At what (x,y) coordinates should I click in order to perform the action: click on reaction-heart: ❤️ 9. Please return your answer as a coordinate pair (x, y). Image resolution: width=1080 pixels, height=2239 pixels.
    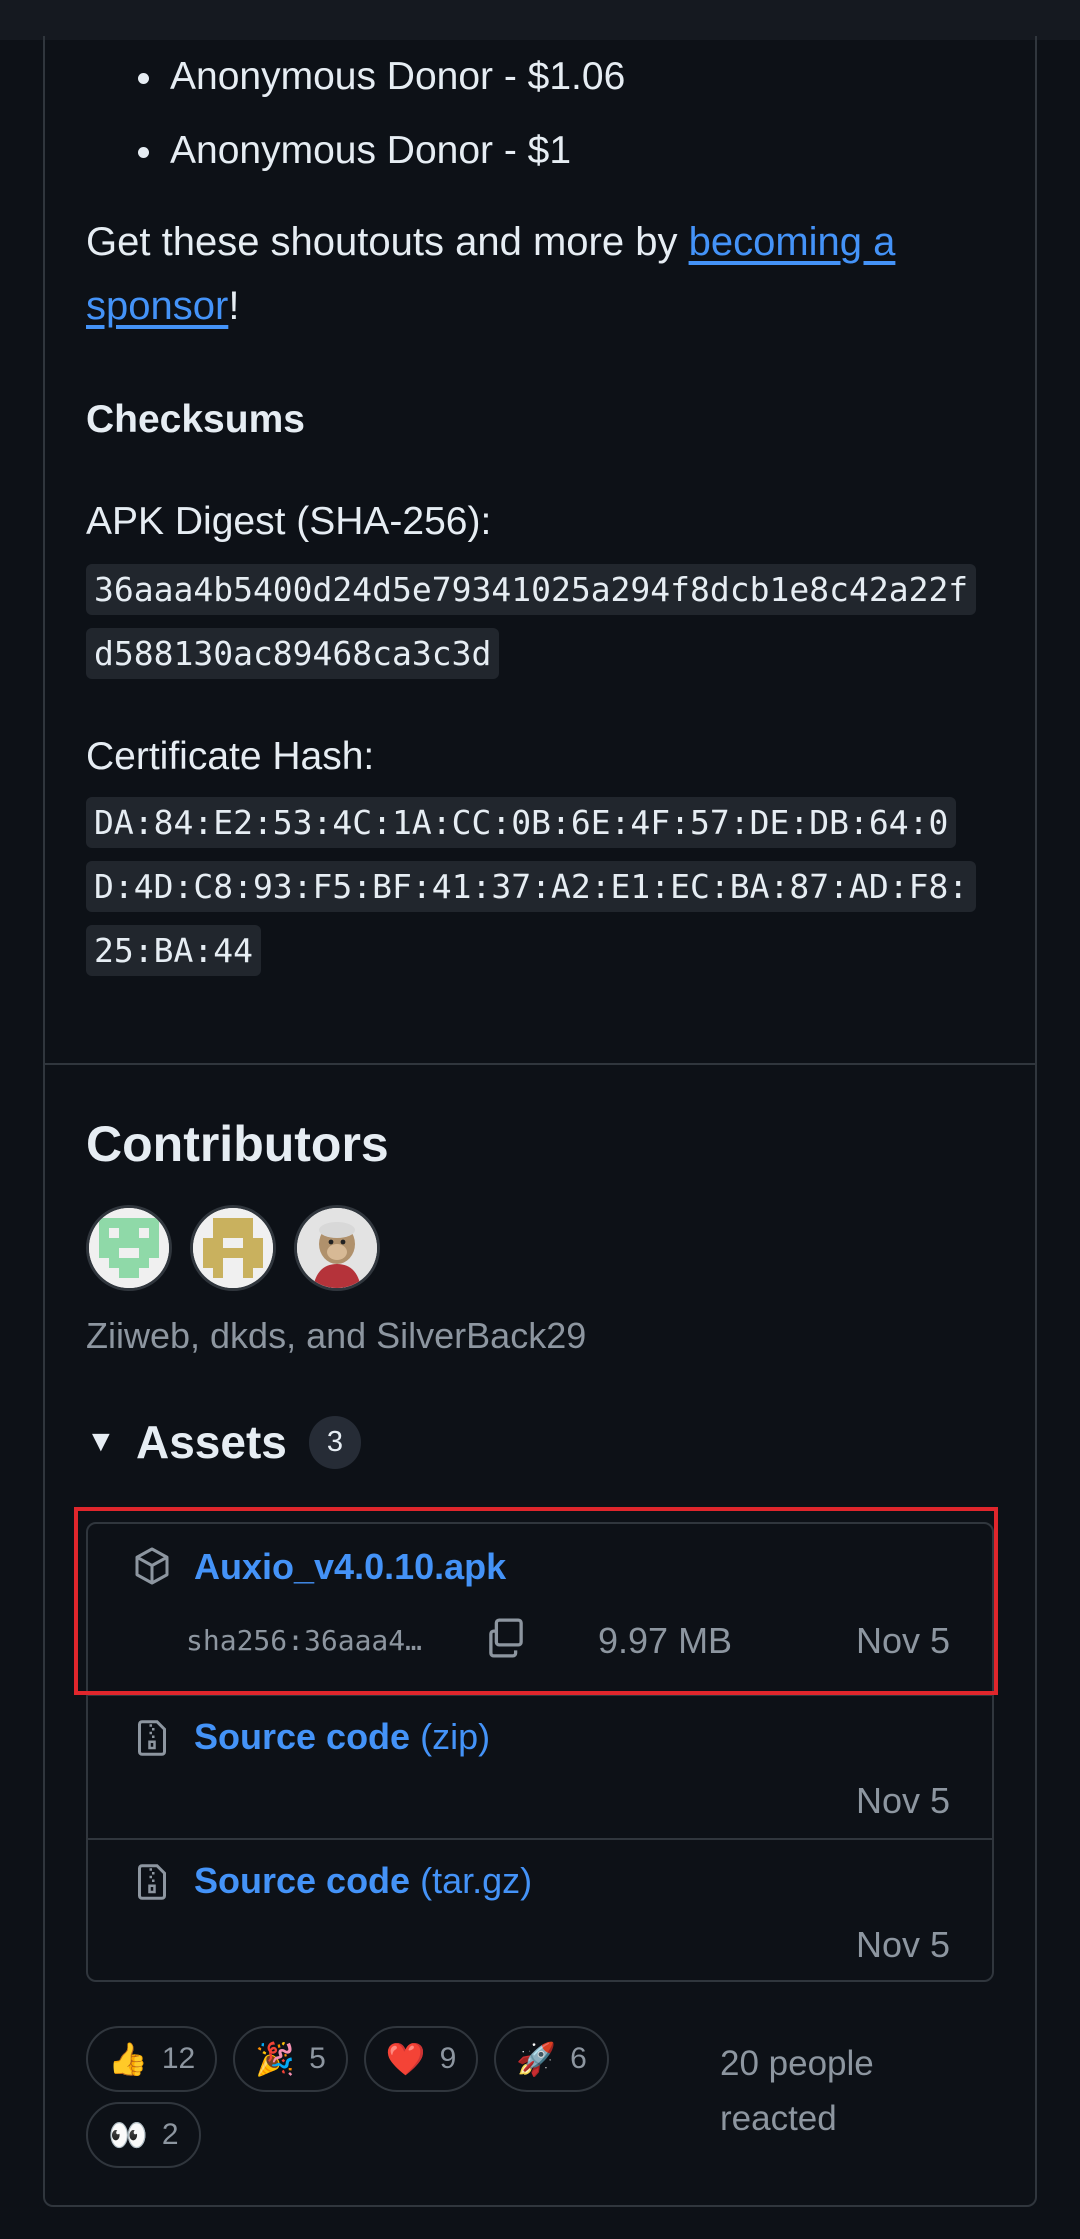
    Looking at the image, I should click on (421, 2059).